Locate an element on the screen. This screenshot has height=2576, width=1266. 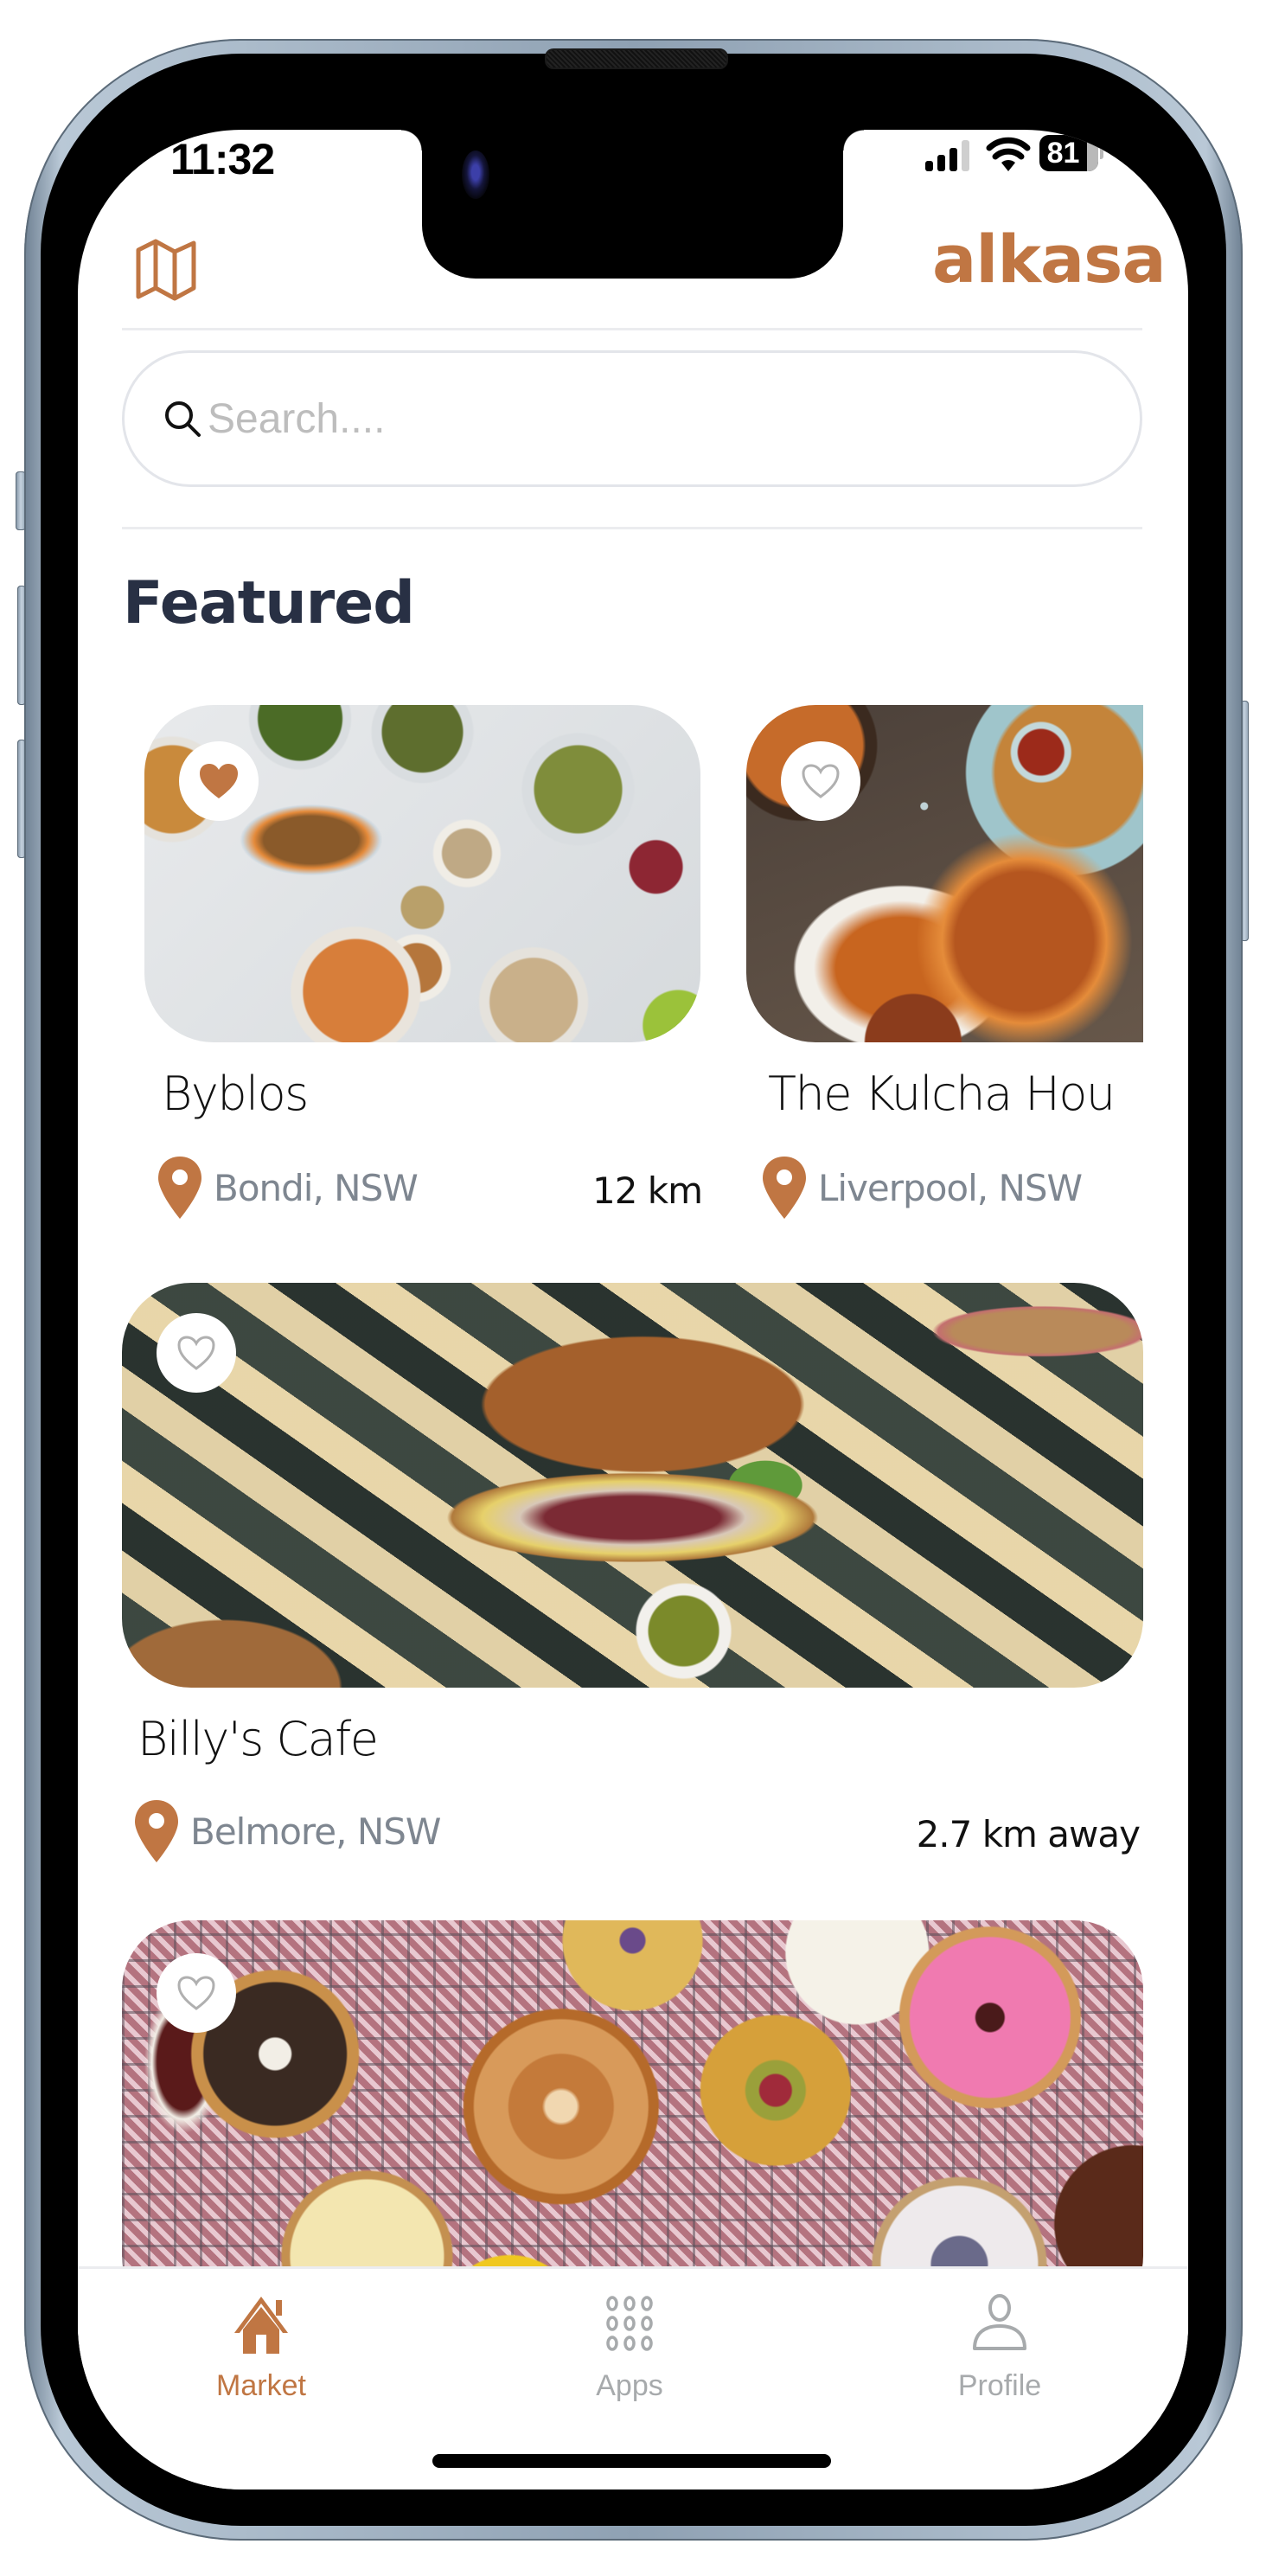
home-indicator is located at coordinates (631, 2461).